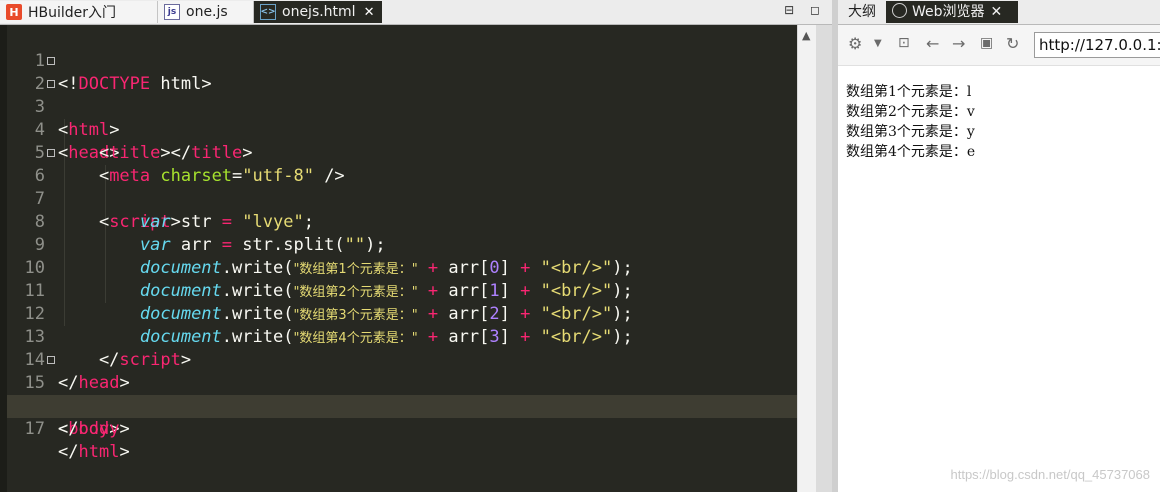 This screenshot has width=1160, height=492. Describe the element at coordinates (855, 43) in the screenshot. I see `settings-gear-icon: ⚙` at that location.